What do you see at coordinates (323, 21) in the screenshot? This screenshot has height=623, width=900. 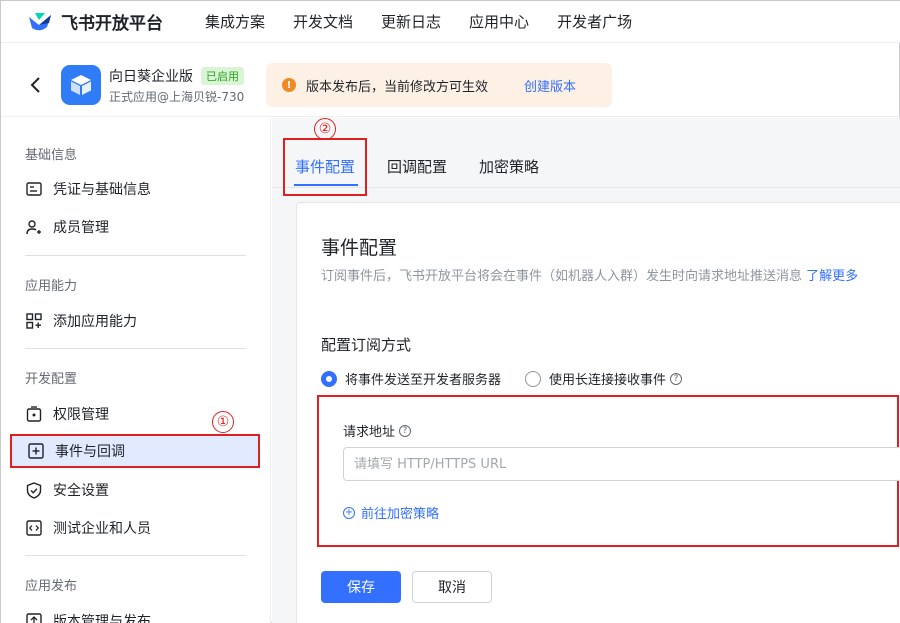 I see `nav-docs: 开发文档` at bounding box center [323, 21].